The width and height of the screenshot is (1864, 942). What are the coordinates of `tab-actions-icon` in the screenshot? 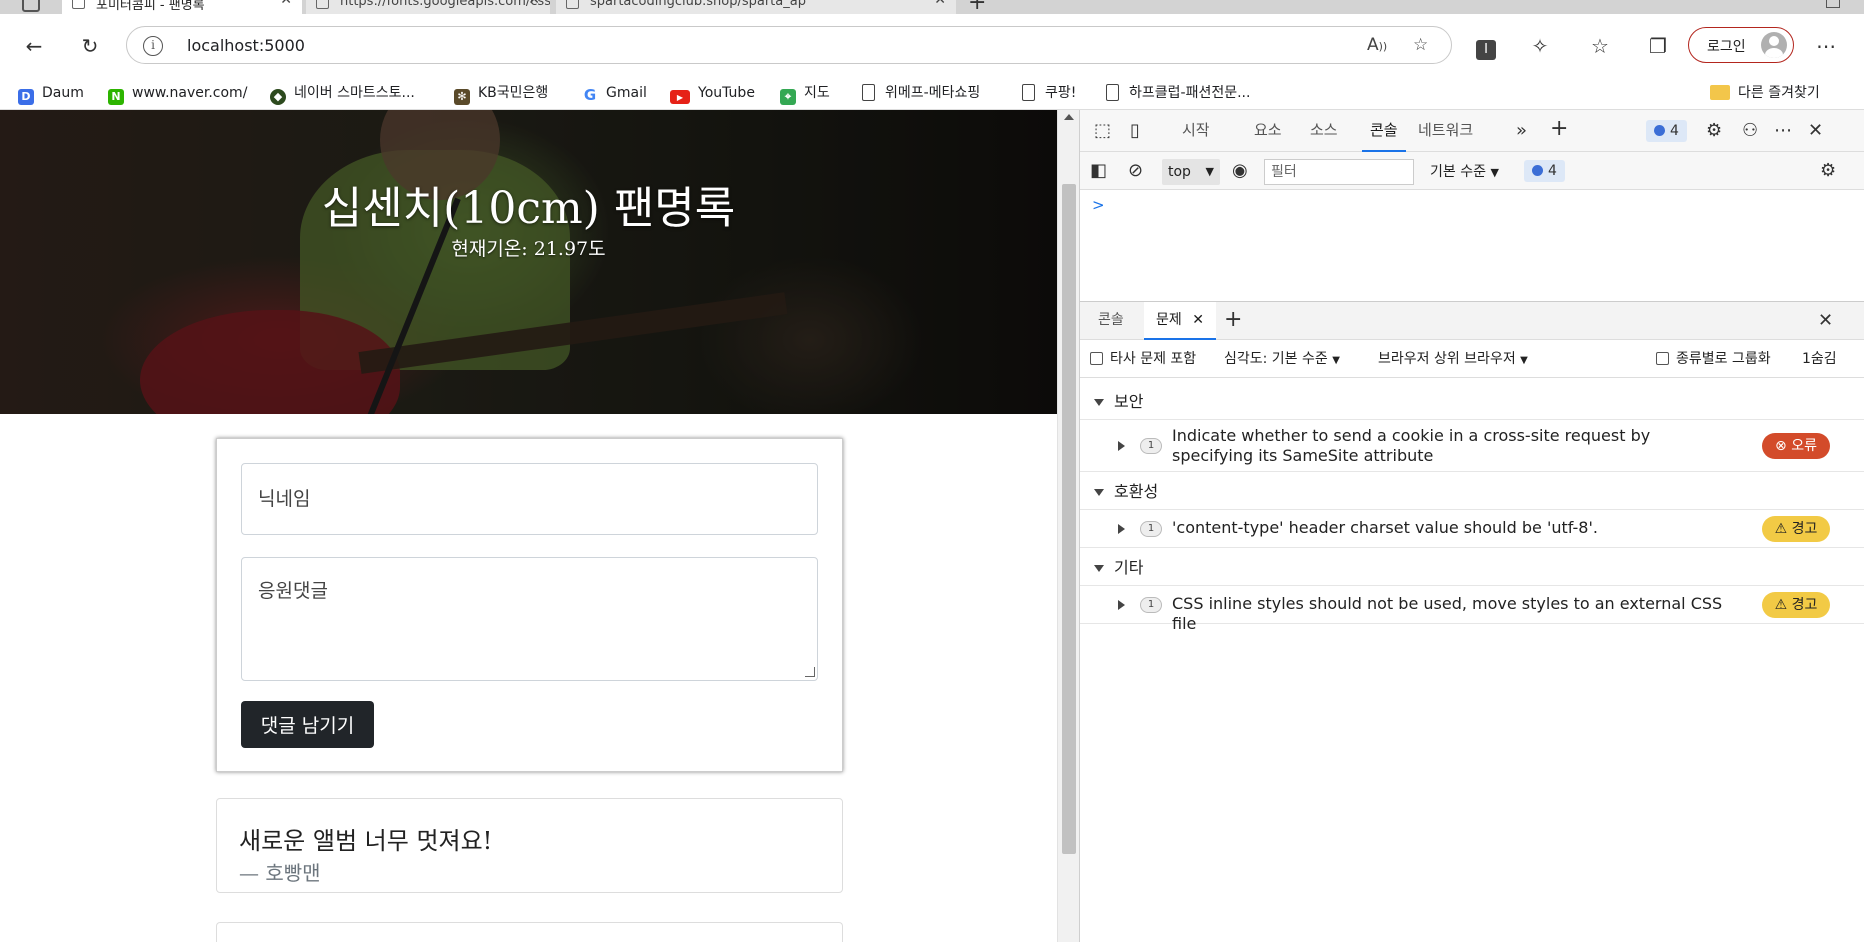 It's located at (31, 6).